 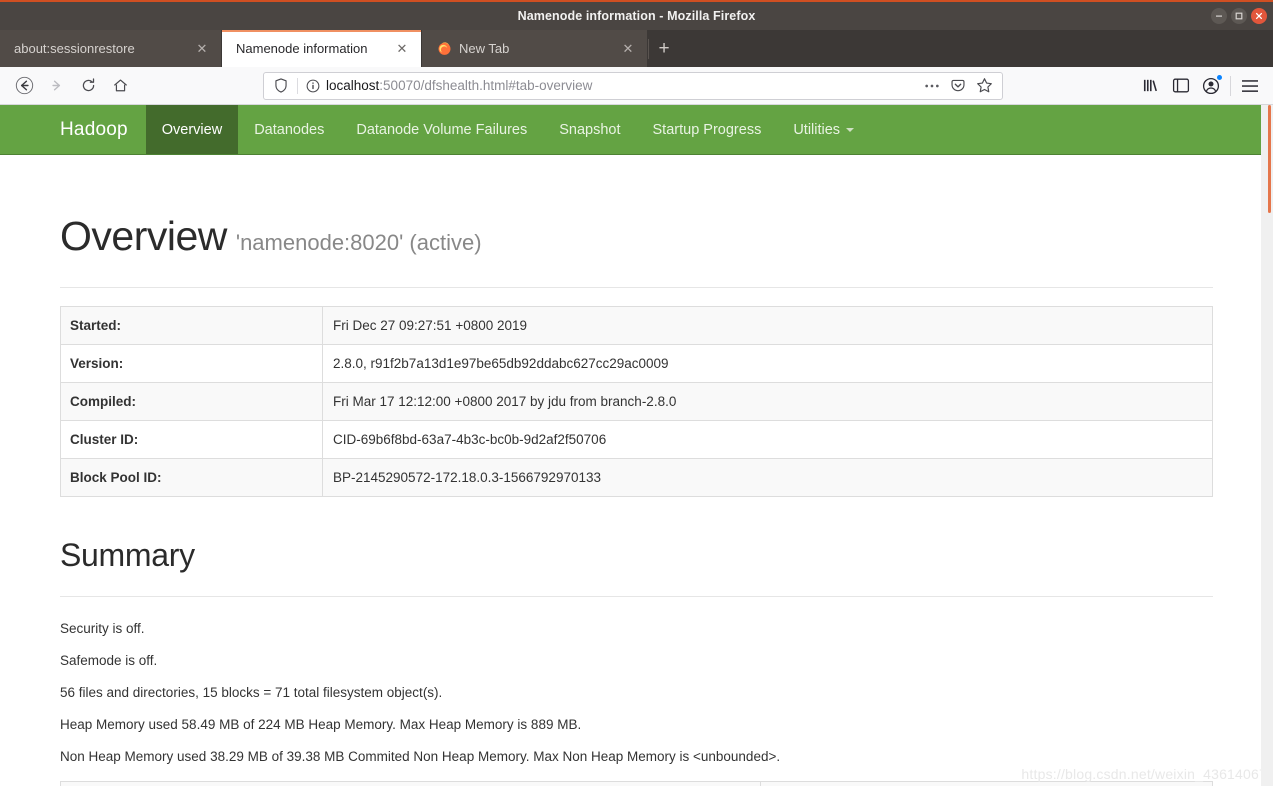 I want to click on url-host: localhost, so click(x=353, y=85).